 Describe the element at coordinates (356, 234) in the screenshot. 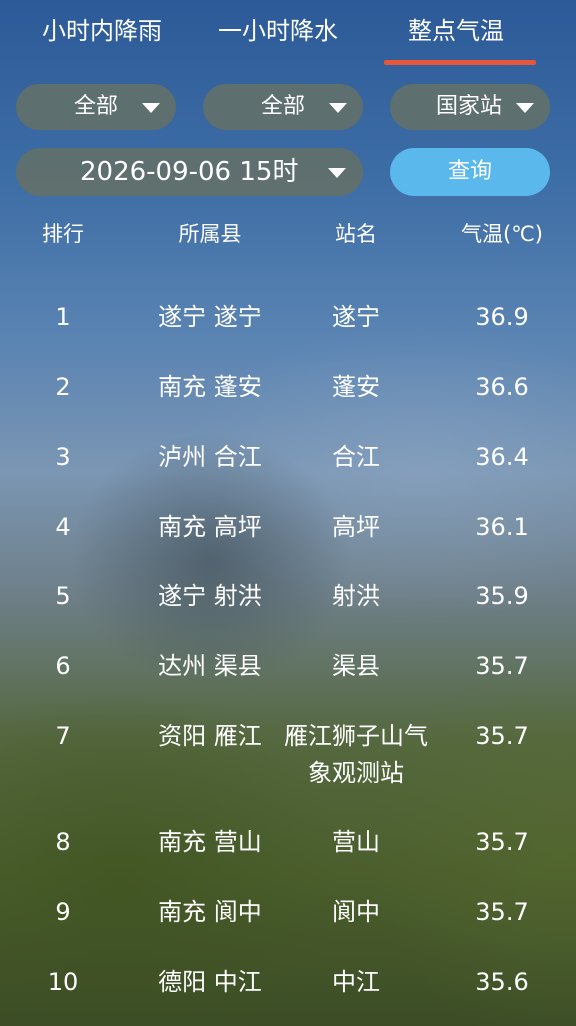

I see `header-station: 站名` at that location.